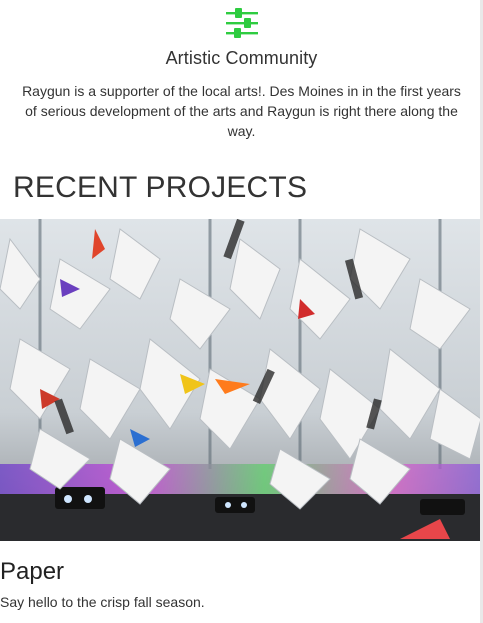 This screenshot has height=623, width=483. What do you see at coordinates (160, 187) in the screenshot?
I see `section-heading: RECENT PROJECTS` at bounding box center [160, 187].